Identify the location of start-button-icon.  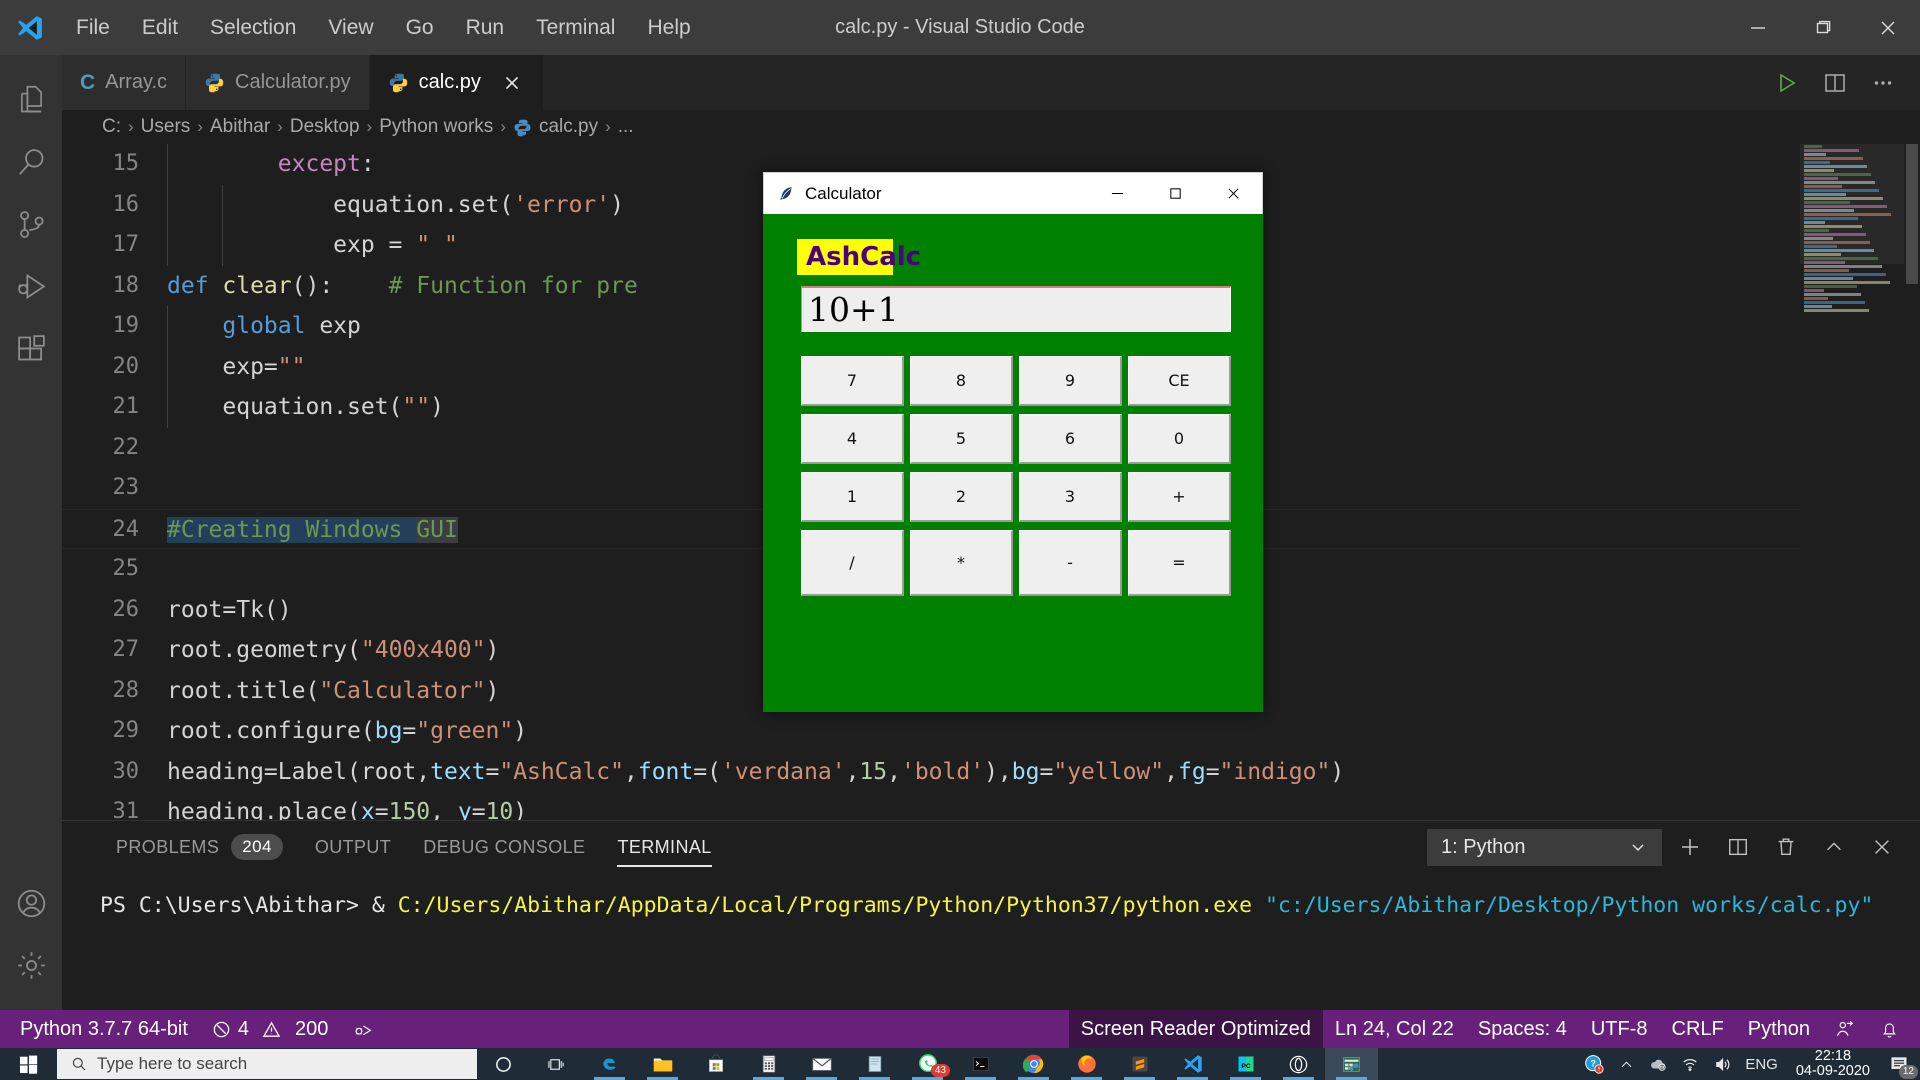
(28, 1064).